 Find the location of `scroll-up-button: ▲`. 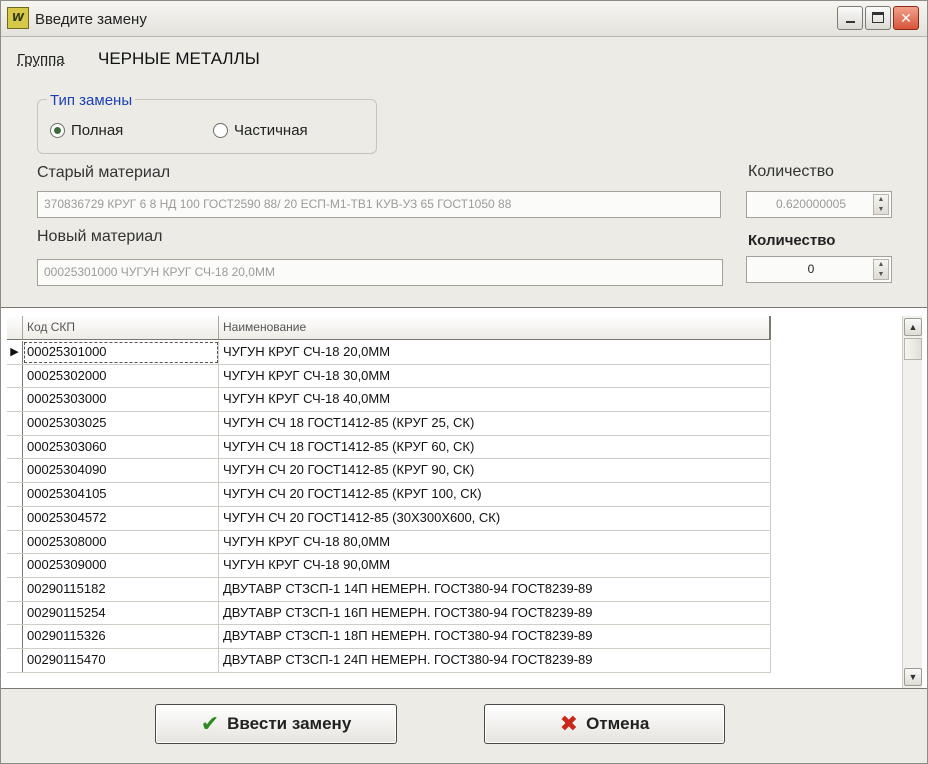

scroll-up-button: ▲ is located at coordinates (913, 327).